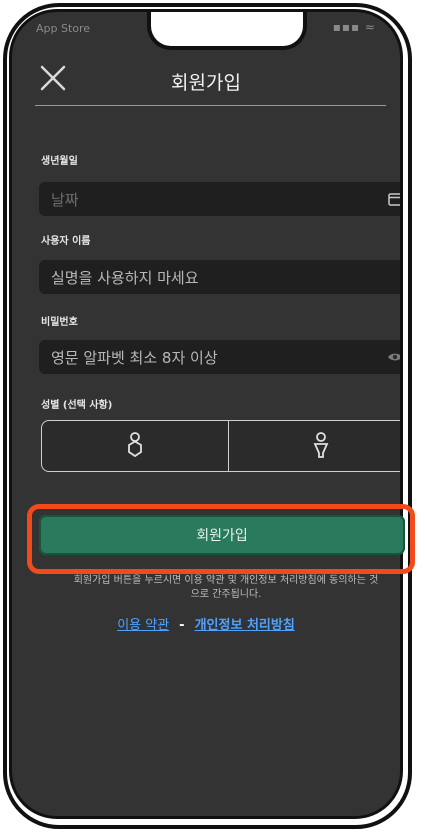 The height and width of the screenshot is (838, 425). What do you see at coordinates (210, 105) in the screenshot?
I see `header-divider` at bounding box center [210, 105].